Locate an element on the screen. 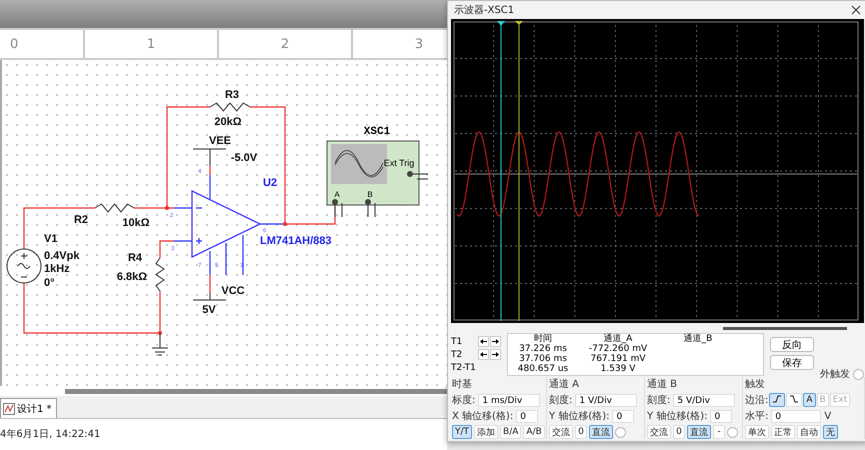 This screenshot has width=865, height=450. reverse-button: 反向 is located at coordinates (792, 344).